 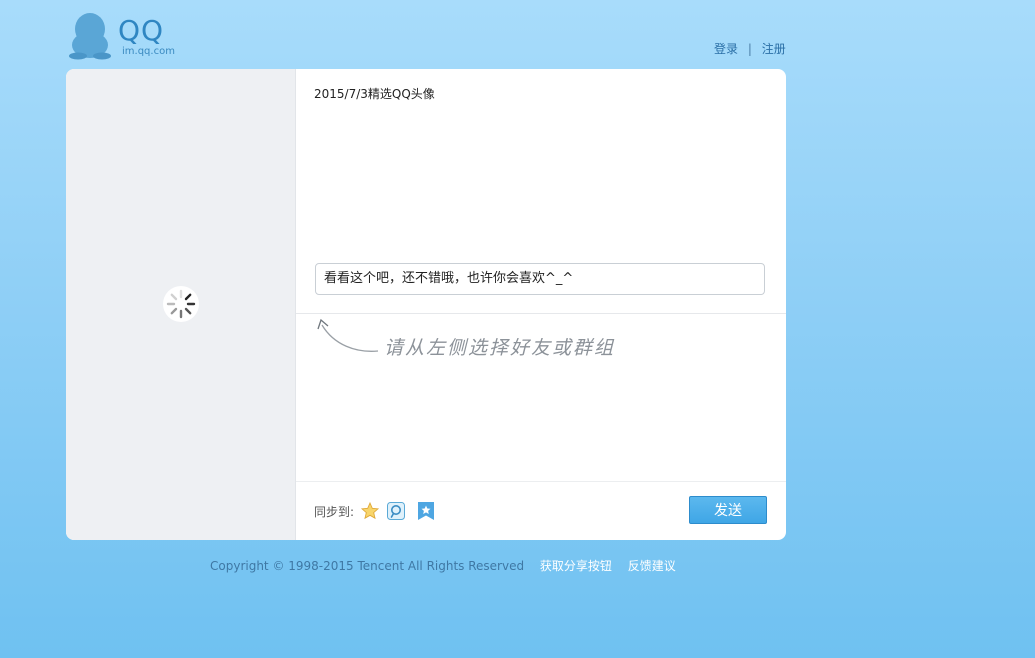 What do you see at coordinates (774, 49) in the screenshot?
I see `register-link: 注册` at bounding box center [774, 49].